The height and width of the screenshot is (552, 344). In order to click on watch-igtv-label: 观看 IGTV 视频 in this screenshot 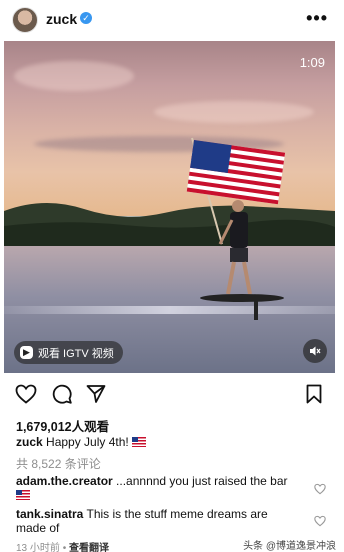, I will do `click(76, 353)`.